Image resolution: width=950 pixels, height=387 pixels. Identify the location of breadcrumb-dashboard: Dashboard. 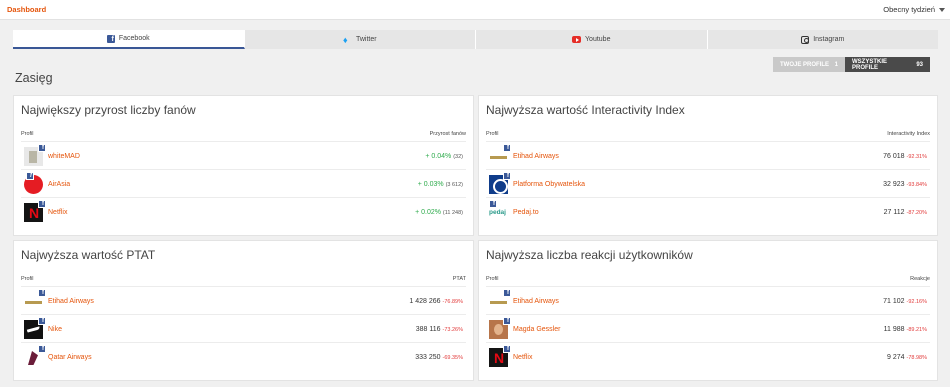
(26, 9).